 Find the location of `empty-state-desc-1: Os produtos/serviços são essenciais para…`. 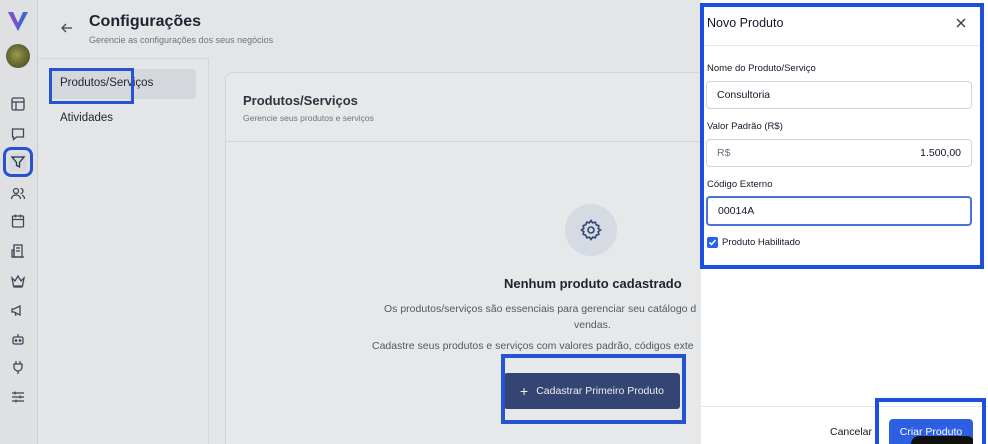

empty-state-desc-1: Os produtos/serviços são essenciais para… is located at coordinates (540, 309).